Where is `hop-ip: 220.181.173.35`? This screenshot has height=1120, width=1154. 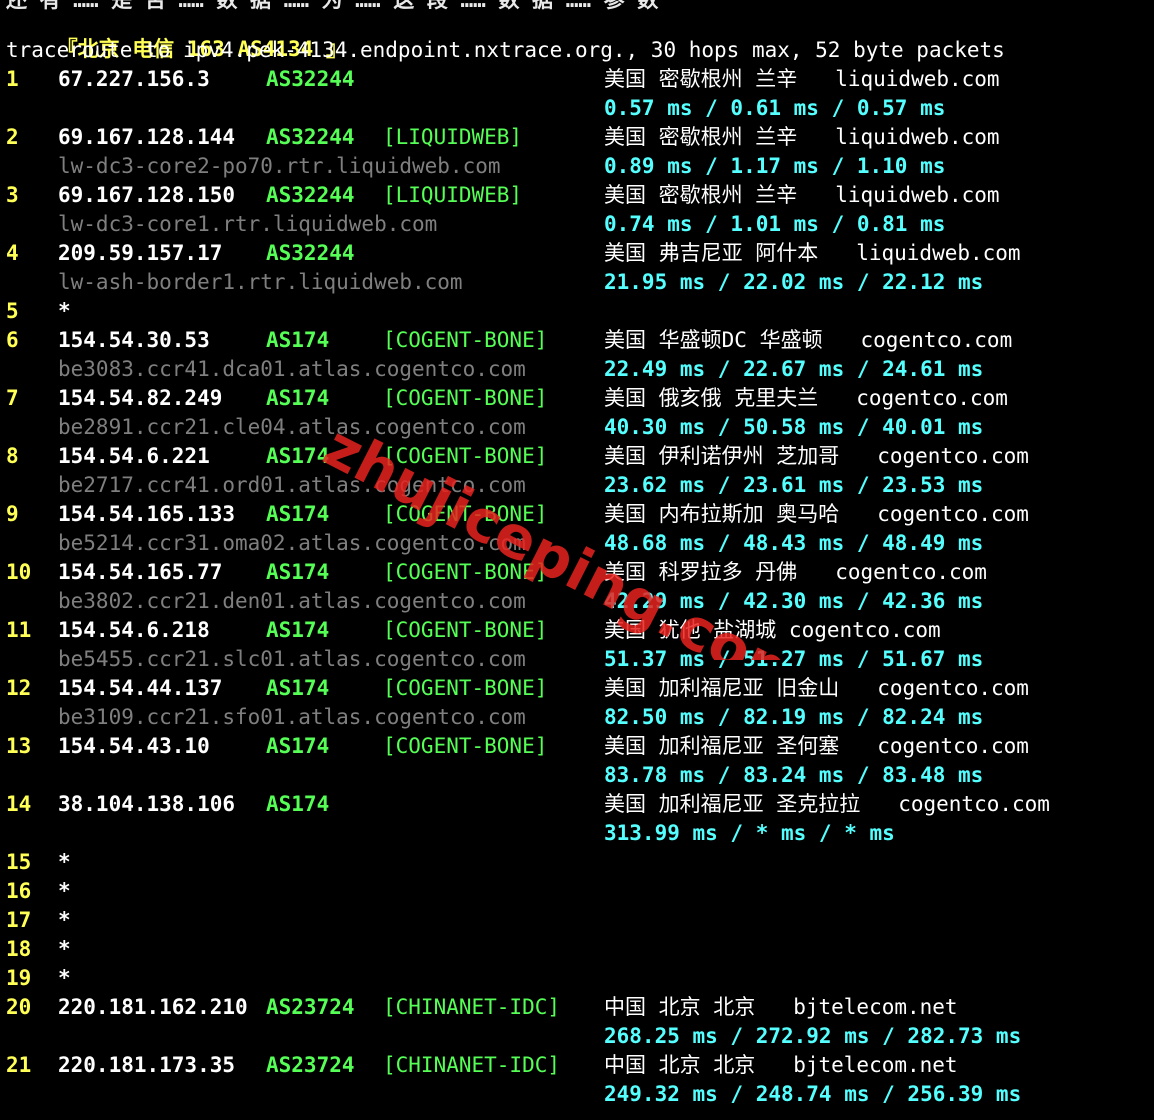 hop-ip: 220.181.173.35 is located at coordinates (147, 1065).